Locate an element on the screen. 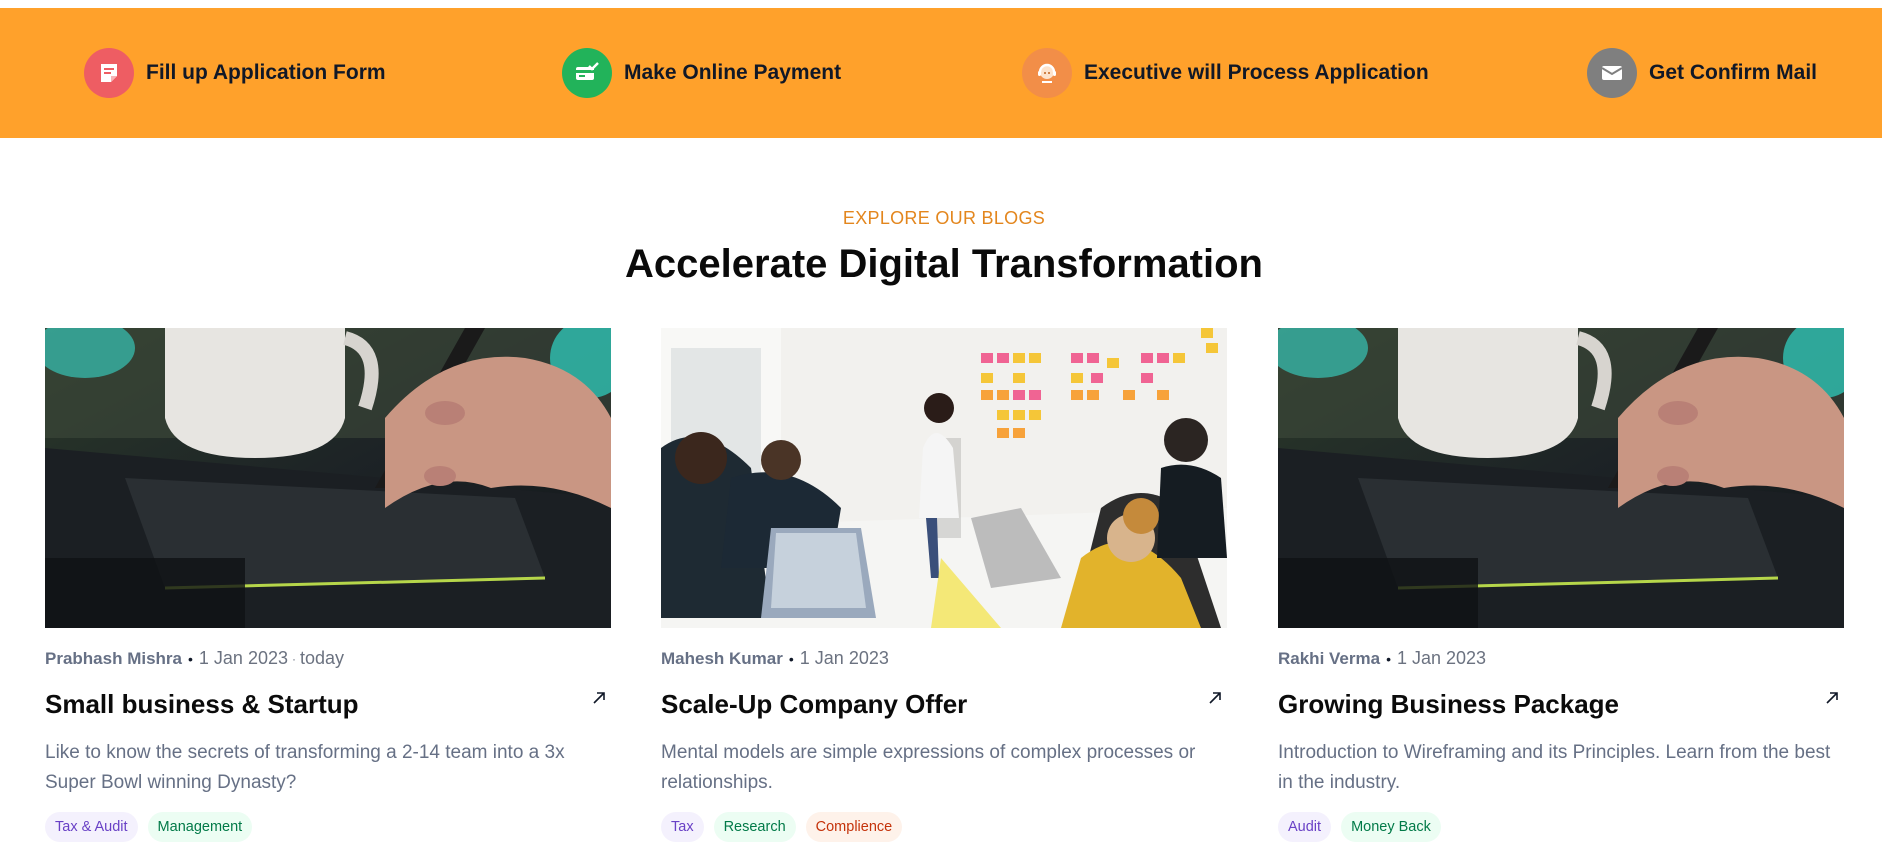 The height and width of the screenshot is (854, 1882). form-icon is located at coordinates (109, 73).